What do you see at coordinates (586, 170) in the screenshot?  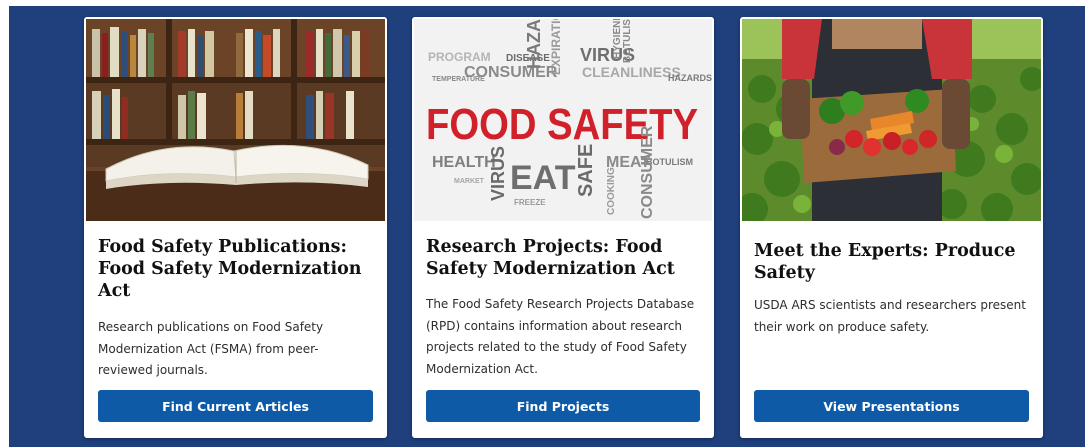 I see `word-safe: SAFE` at bounding box center [586, 170].